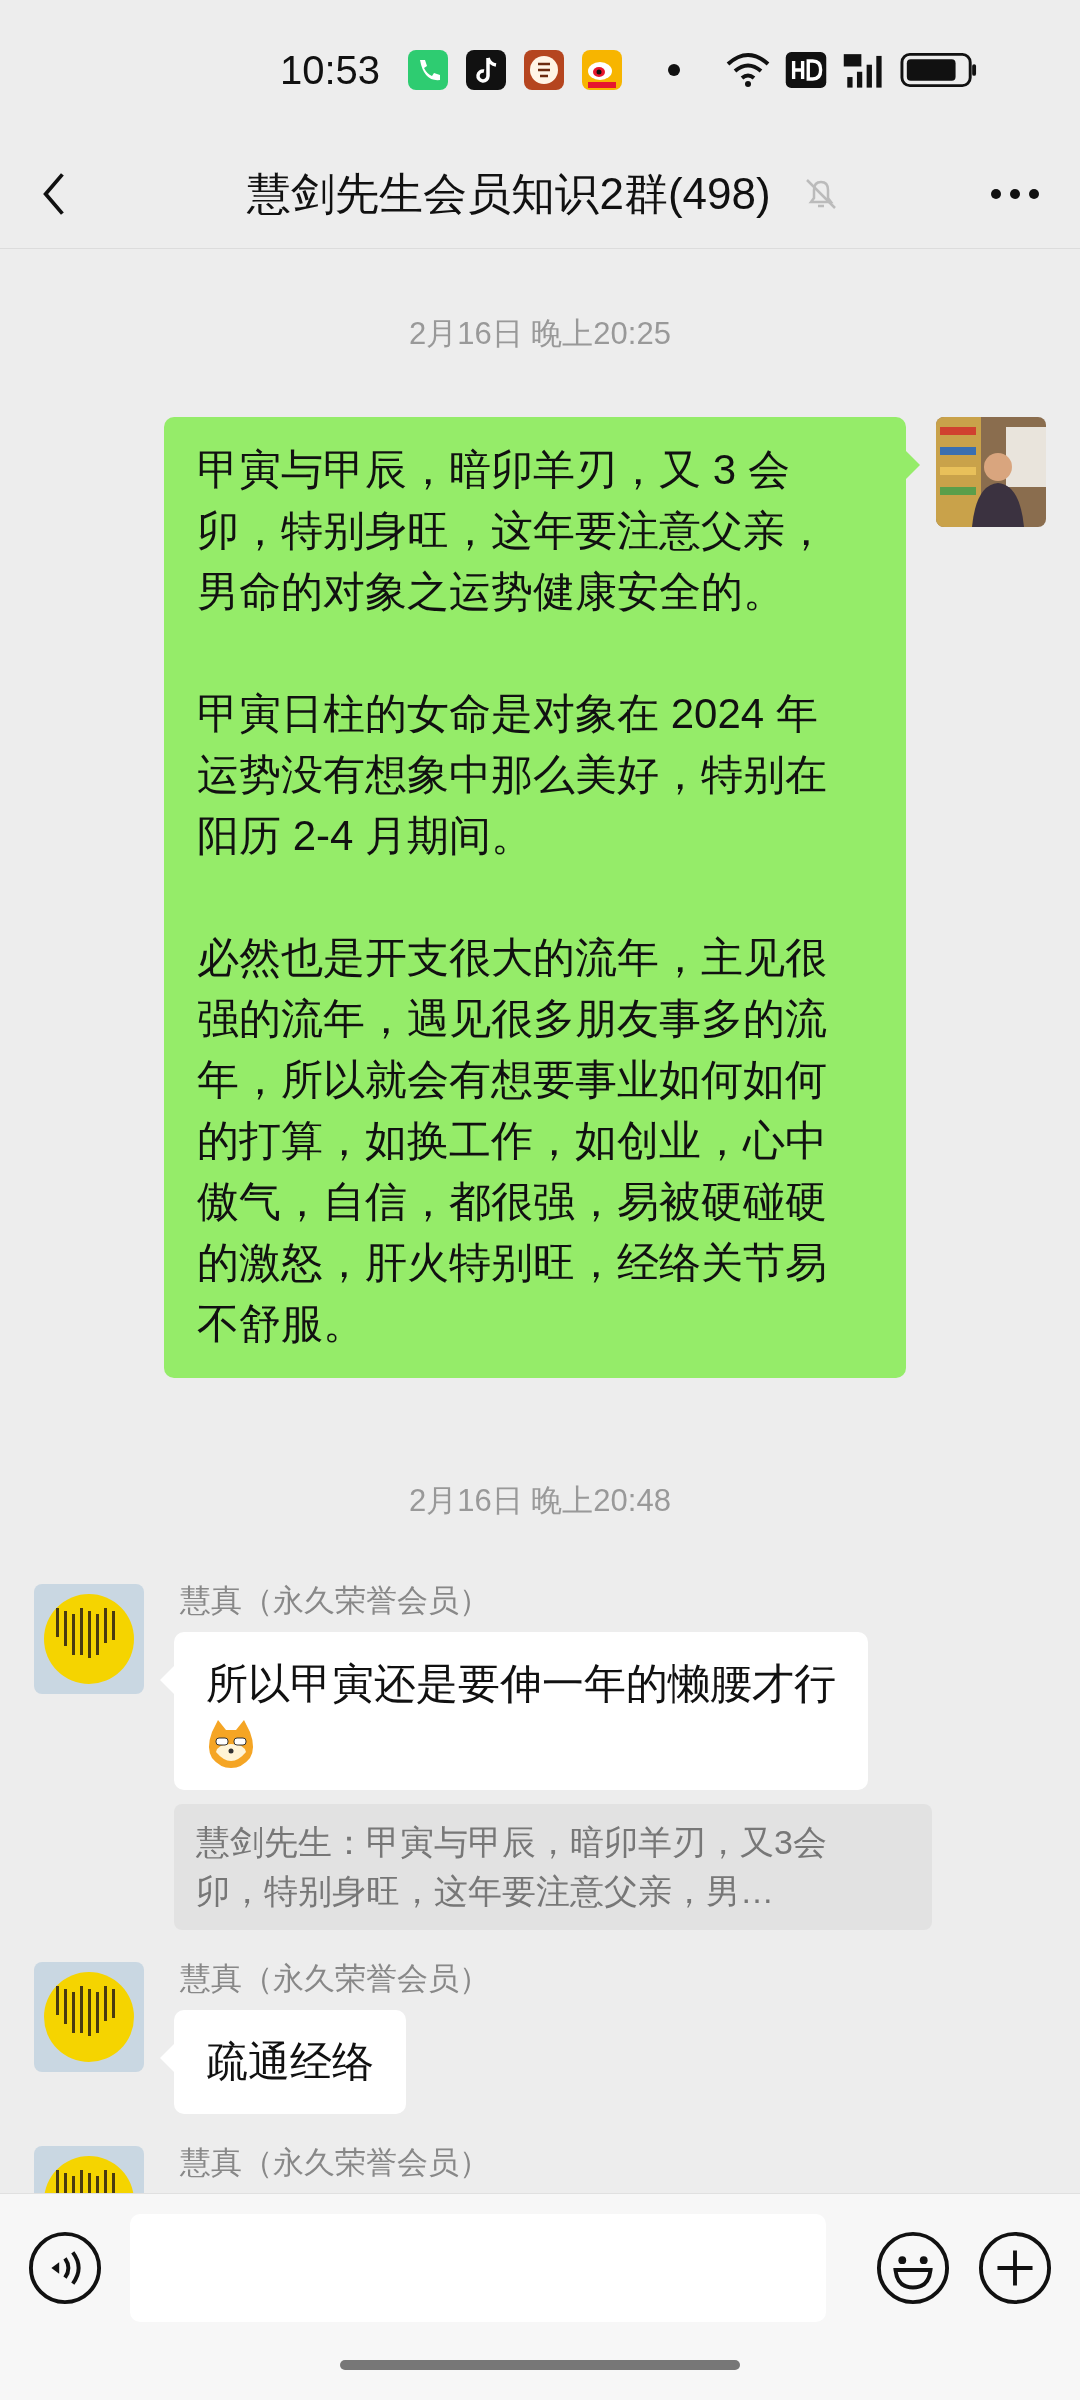 The width and height of the screenshot is (1080, 2400). Describe the element at coordinates (913, 2268) in the screenshot. I see `emoji-icon` at that location.